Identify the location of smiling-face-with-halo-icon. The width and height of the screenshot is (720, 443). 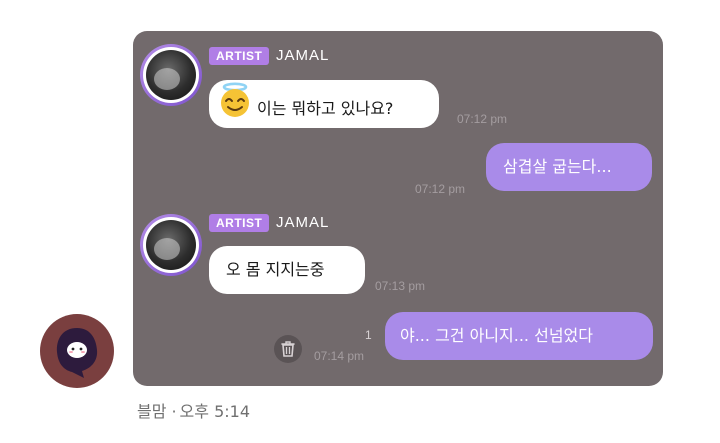
(235, 109).